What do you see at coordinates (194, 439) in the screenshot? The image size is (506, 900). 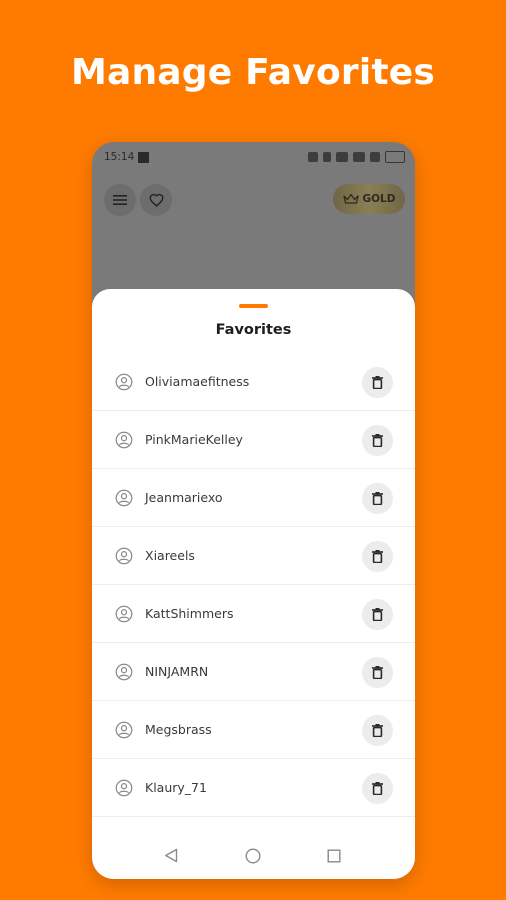 I see `favorite-username: PinkMarieKelley` at bounding box center [194, 439].